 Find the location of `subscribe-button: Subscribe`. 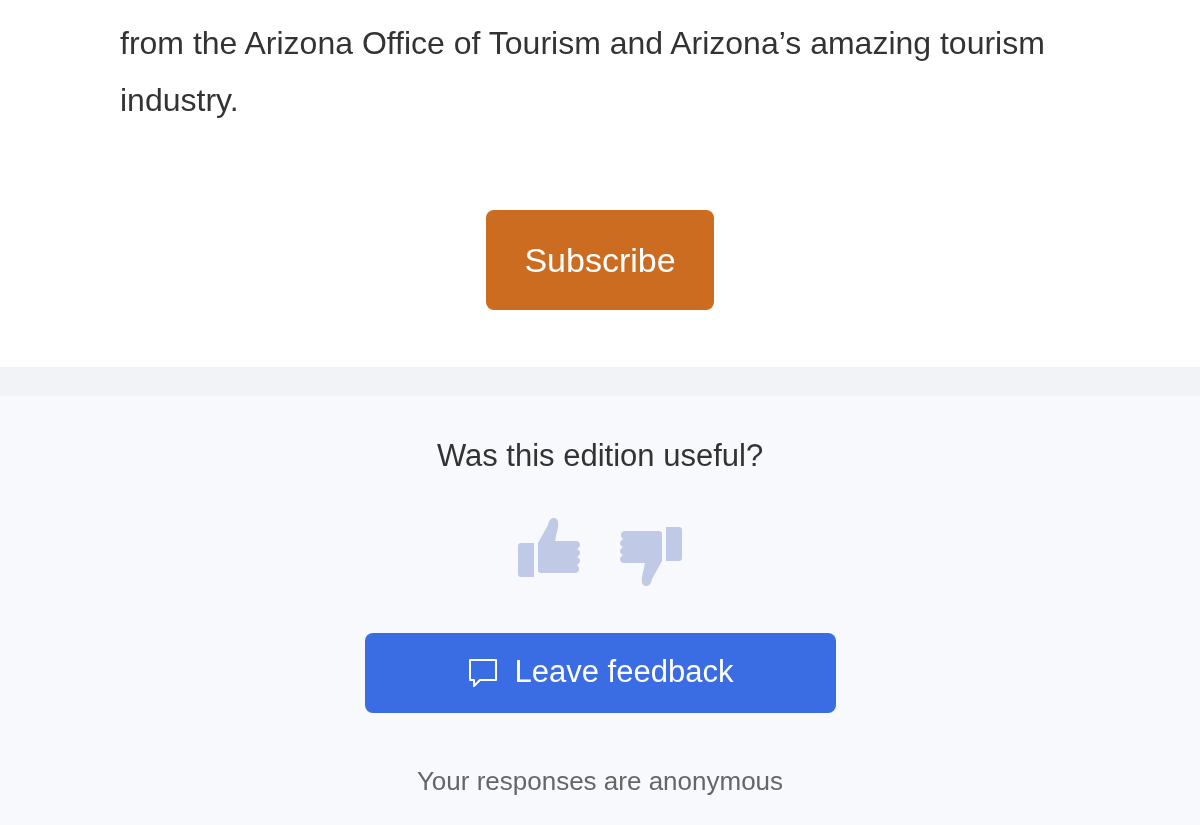

subscribe-button: Subscribe is located at coordinates (600, 260).